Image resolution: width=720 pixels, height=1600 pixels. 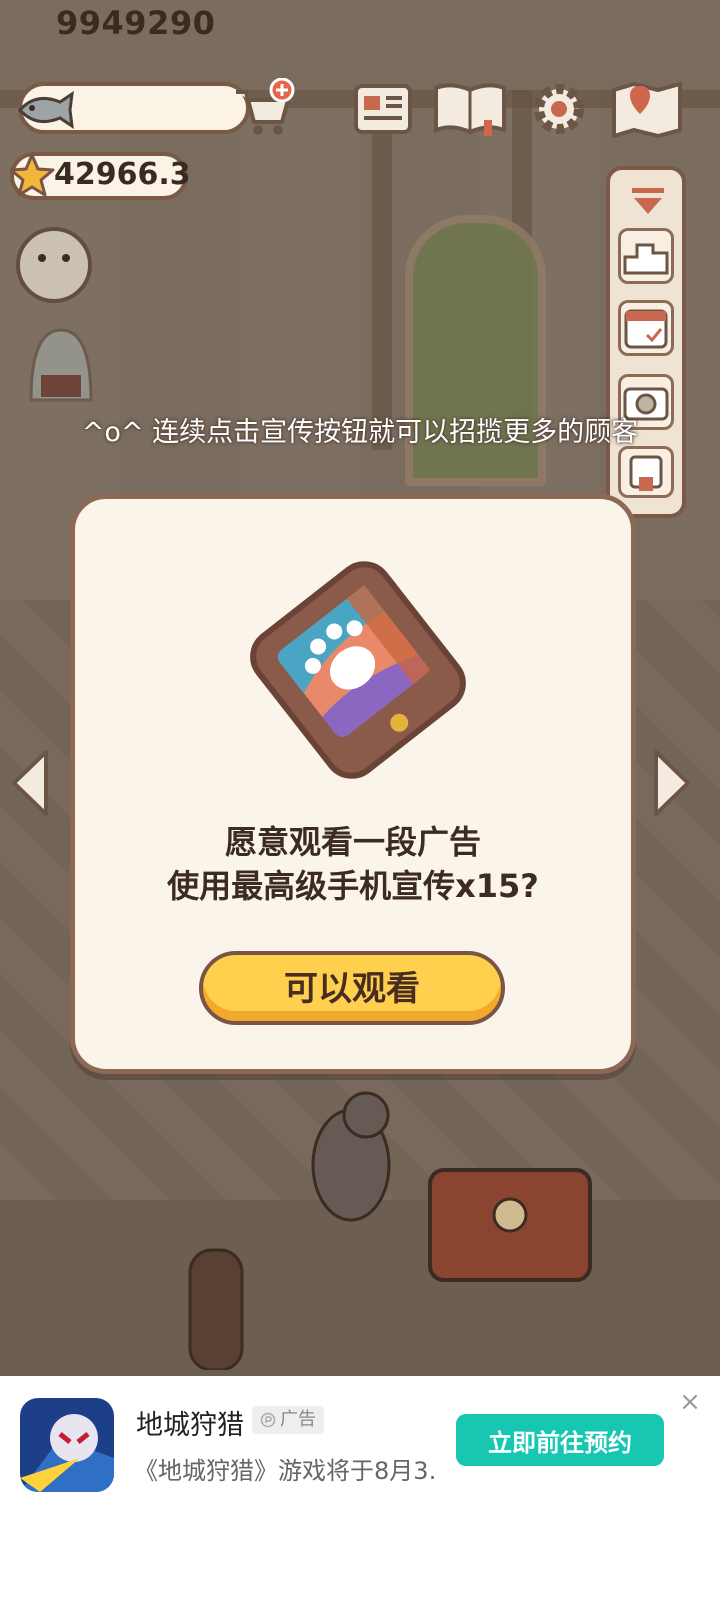 What do you see at coordinates (560, 1440) in the screenshot?
I see `ad-cta-button: 立即前往预约` at bounding box center [560, 1440].